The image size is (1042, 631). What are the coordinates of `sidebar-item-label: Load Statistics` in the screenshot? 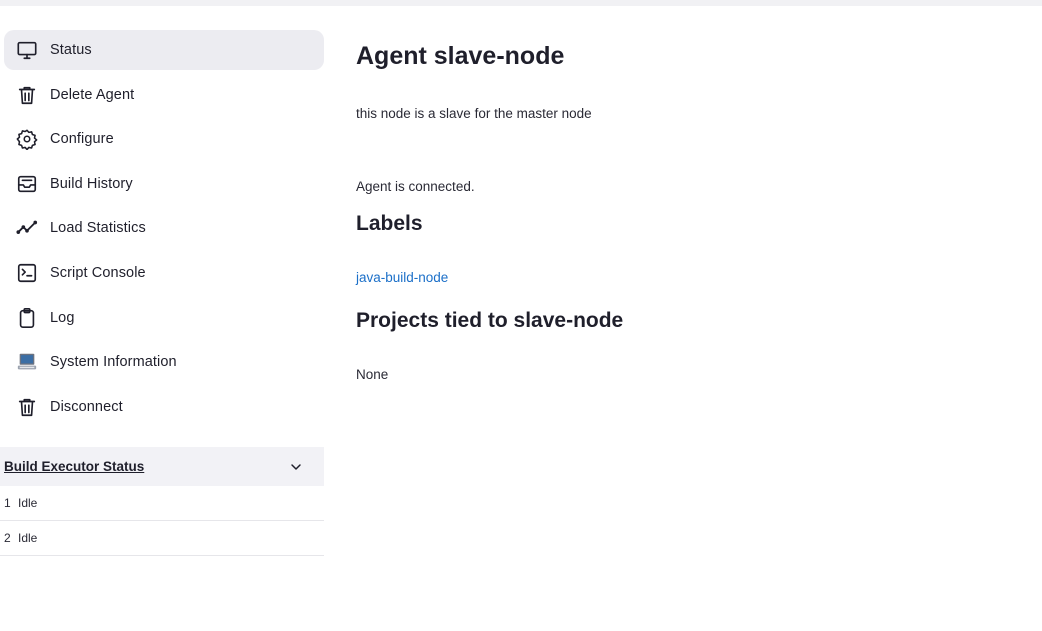 It's located at (98, 228).